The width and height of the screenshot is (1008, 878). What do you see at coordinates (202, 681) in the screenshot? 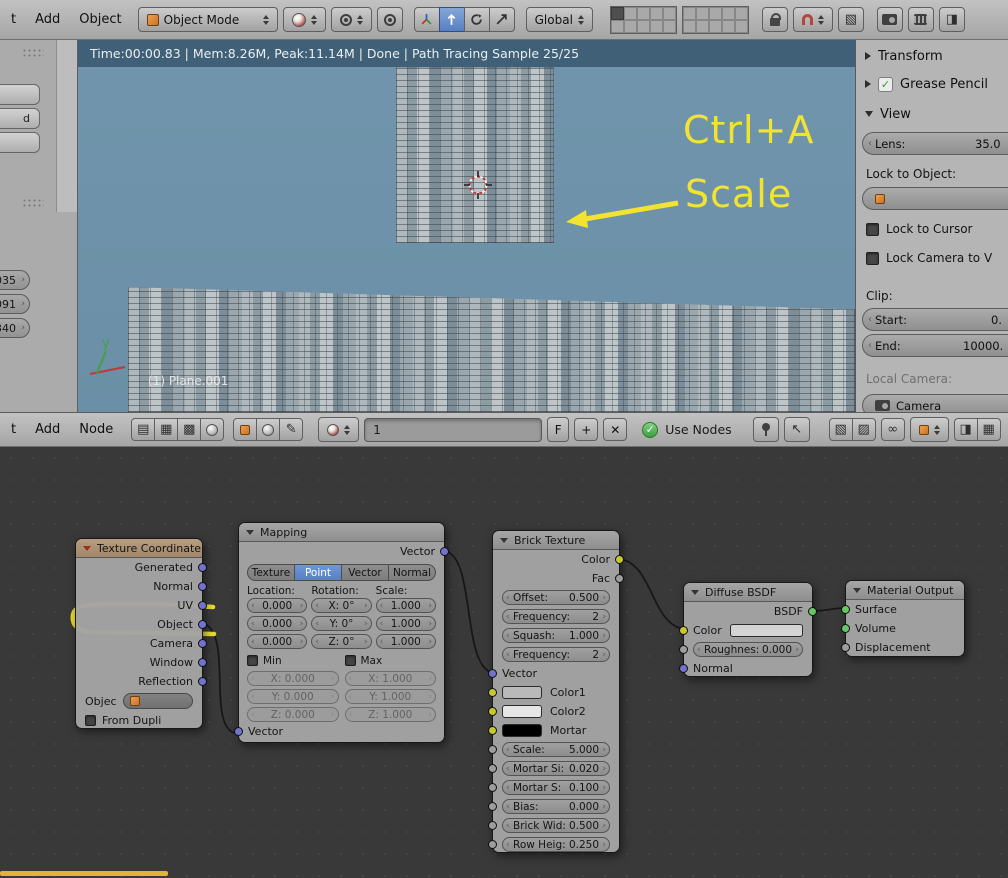
I see `socket-reflection` at bounding box center [202, 681].